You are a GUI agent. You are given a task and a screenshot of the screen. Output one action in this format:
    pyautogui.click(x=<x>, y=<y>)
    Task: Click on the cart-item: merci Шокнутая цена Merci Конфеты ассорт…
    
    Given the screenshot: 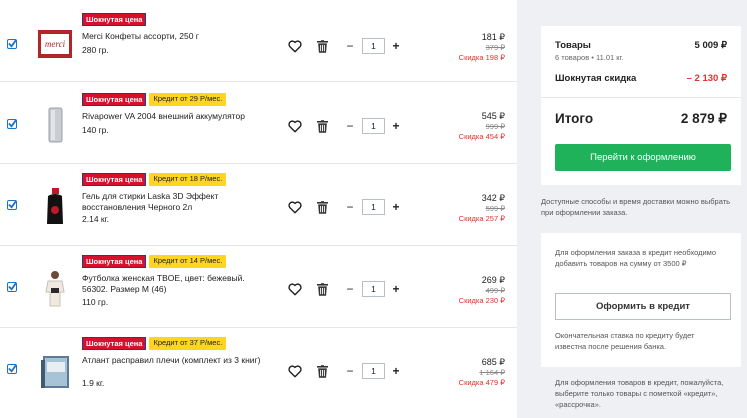 What is the action you would take?
    pyautogui.click(x=258, y=41)
    